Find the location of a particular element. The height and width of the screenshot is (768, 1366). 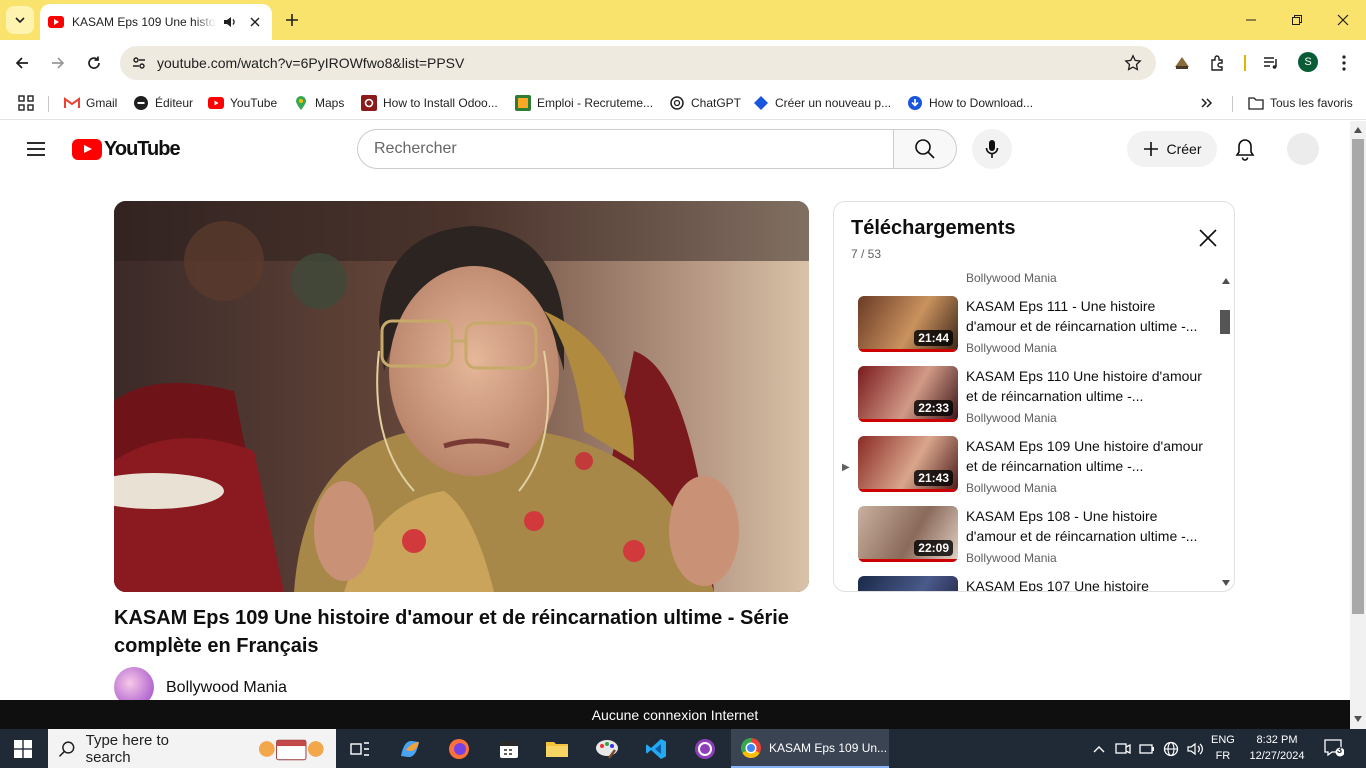

notifications-button: 3 is located at coordinates (1334, 748).